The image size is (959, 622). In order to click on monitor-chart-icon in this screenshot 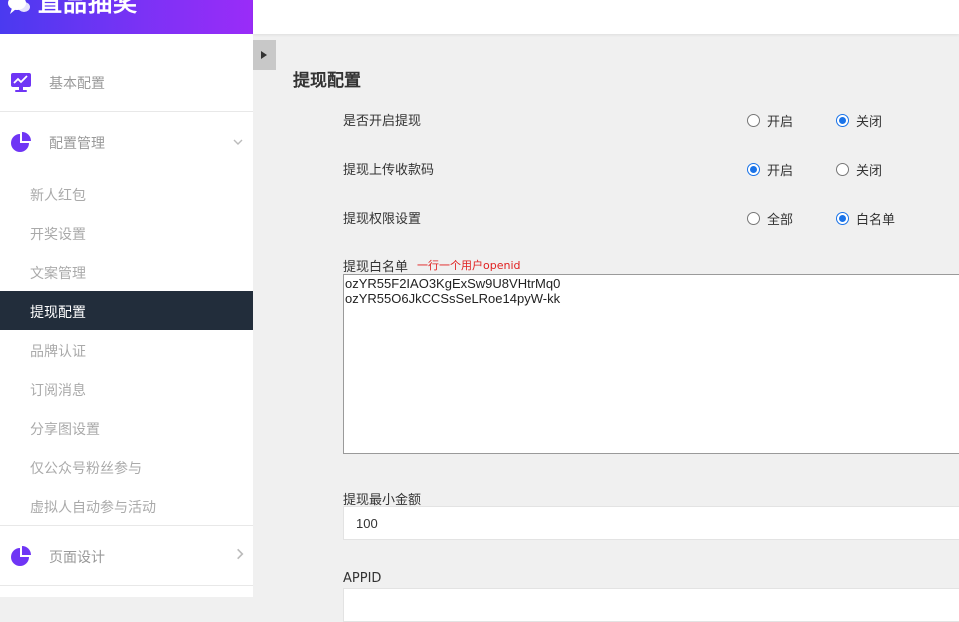, I will do `click(21, 82)`.